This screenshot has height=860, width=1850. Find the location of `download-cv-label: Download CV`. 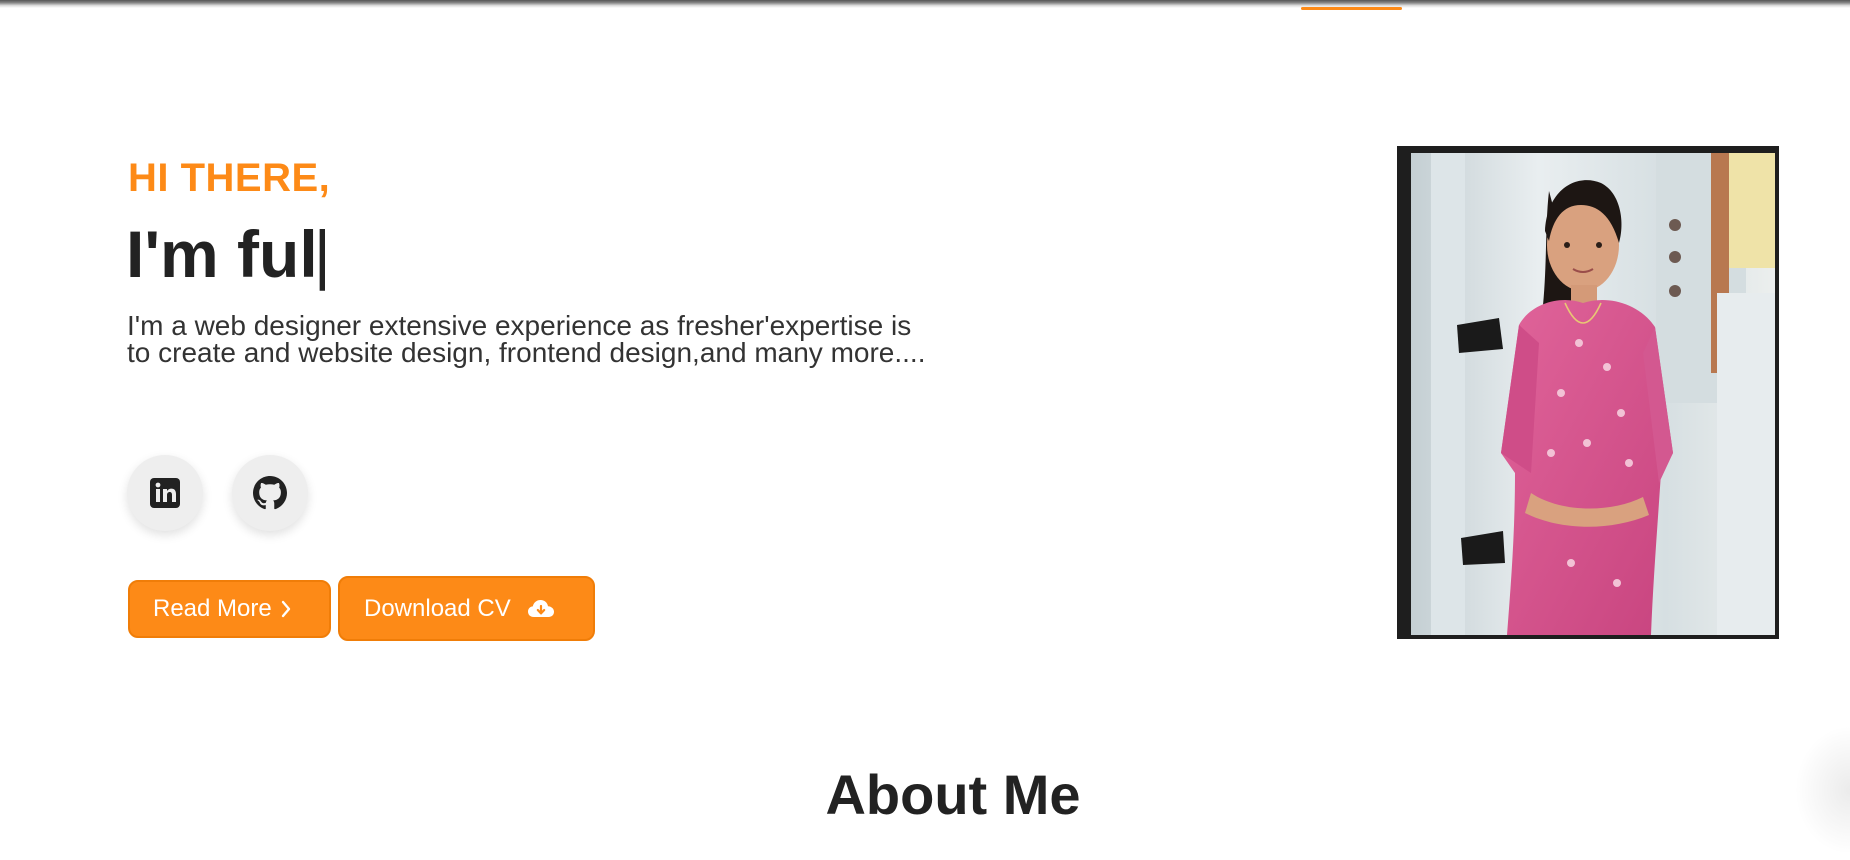

download-cv-label: Download CV is located at coordinates (437, 608).